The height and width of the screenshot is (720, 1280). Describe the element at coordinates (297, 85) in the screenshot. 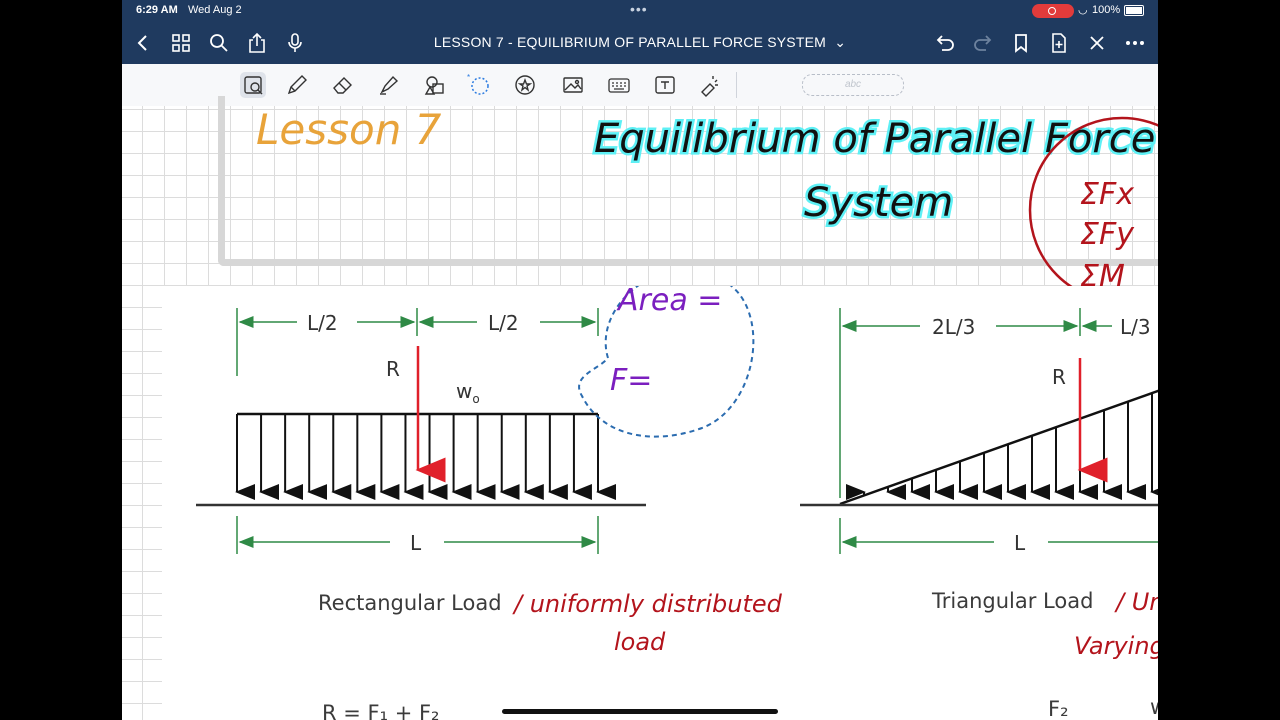

I see `pen-icon` at that location.